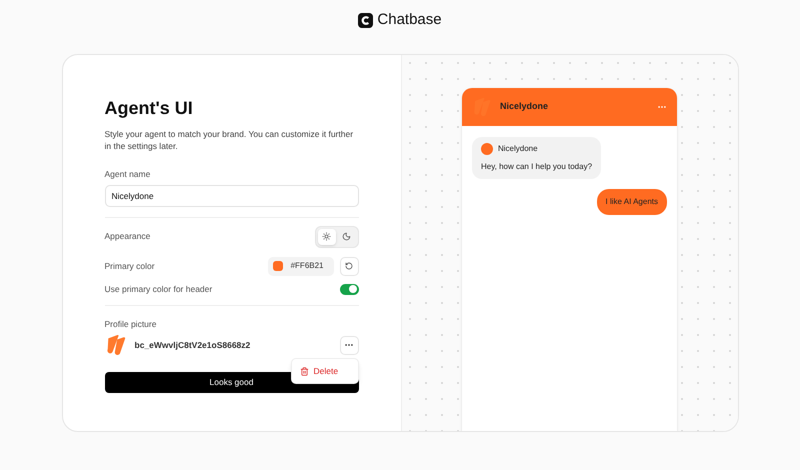 The image size is (800, 470). What do you see at coordinates (158, 289) in the screenshot?
I see `header-color-label: Use primary color for header` at bounding box center [158, 289].